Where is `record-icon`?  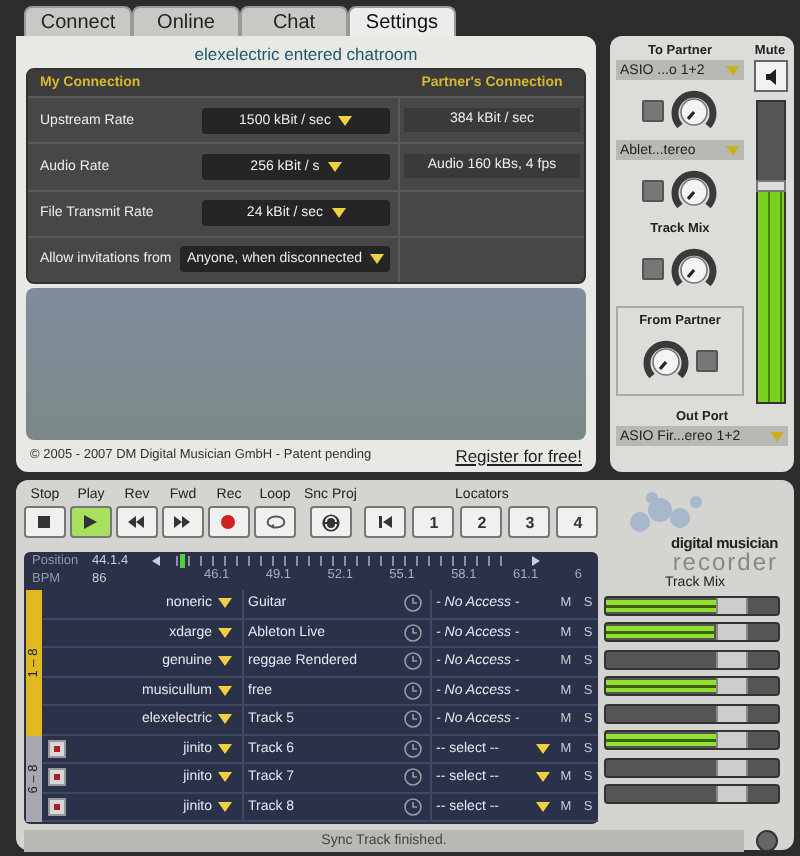 record-icon is located at coordinates (229, 522).